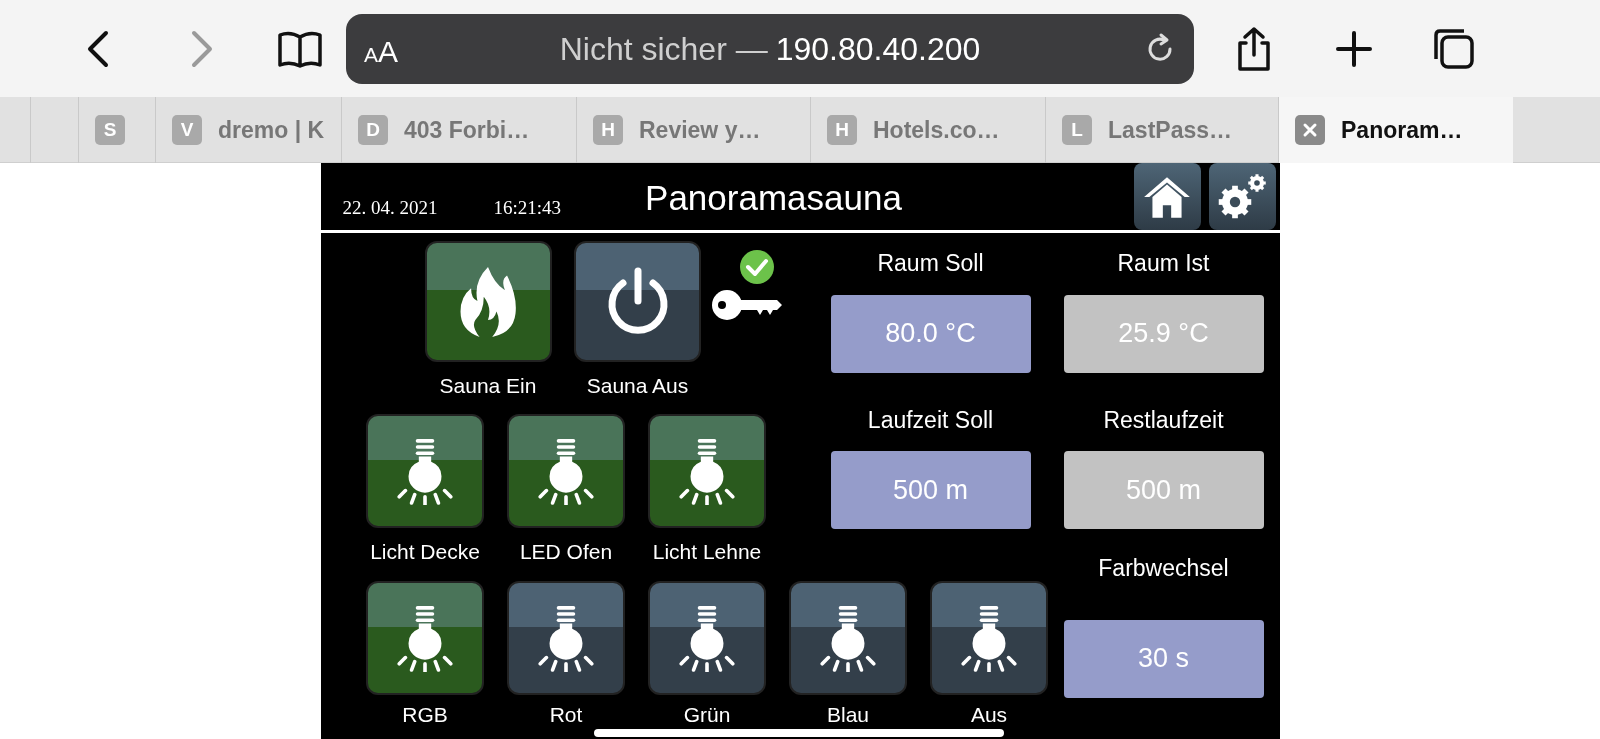  What do you see at coordinates (1163, 658) in the screenshot?
I see `setpoint-field: 30 s` at bounding box center [1163, 658].